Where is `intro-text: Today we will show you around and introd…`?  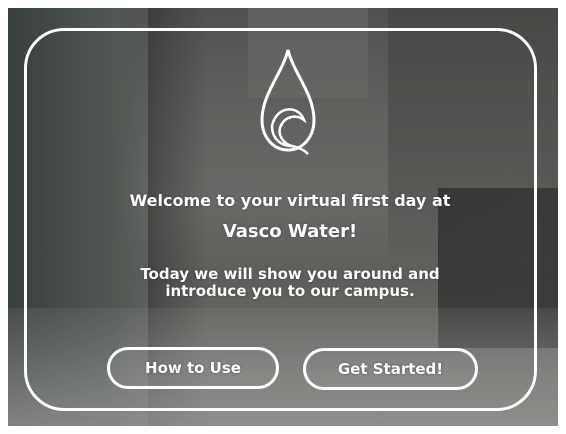
intro-text: Today we will show you around and introd… is located at coordinates (290, 283).